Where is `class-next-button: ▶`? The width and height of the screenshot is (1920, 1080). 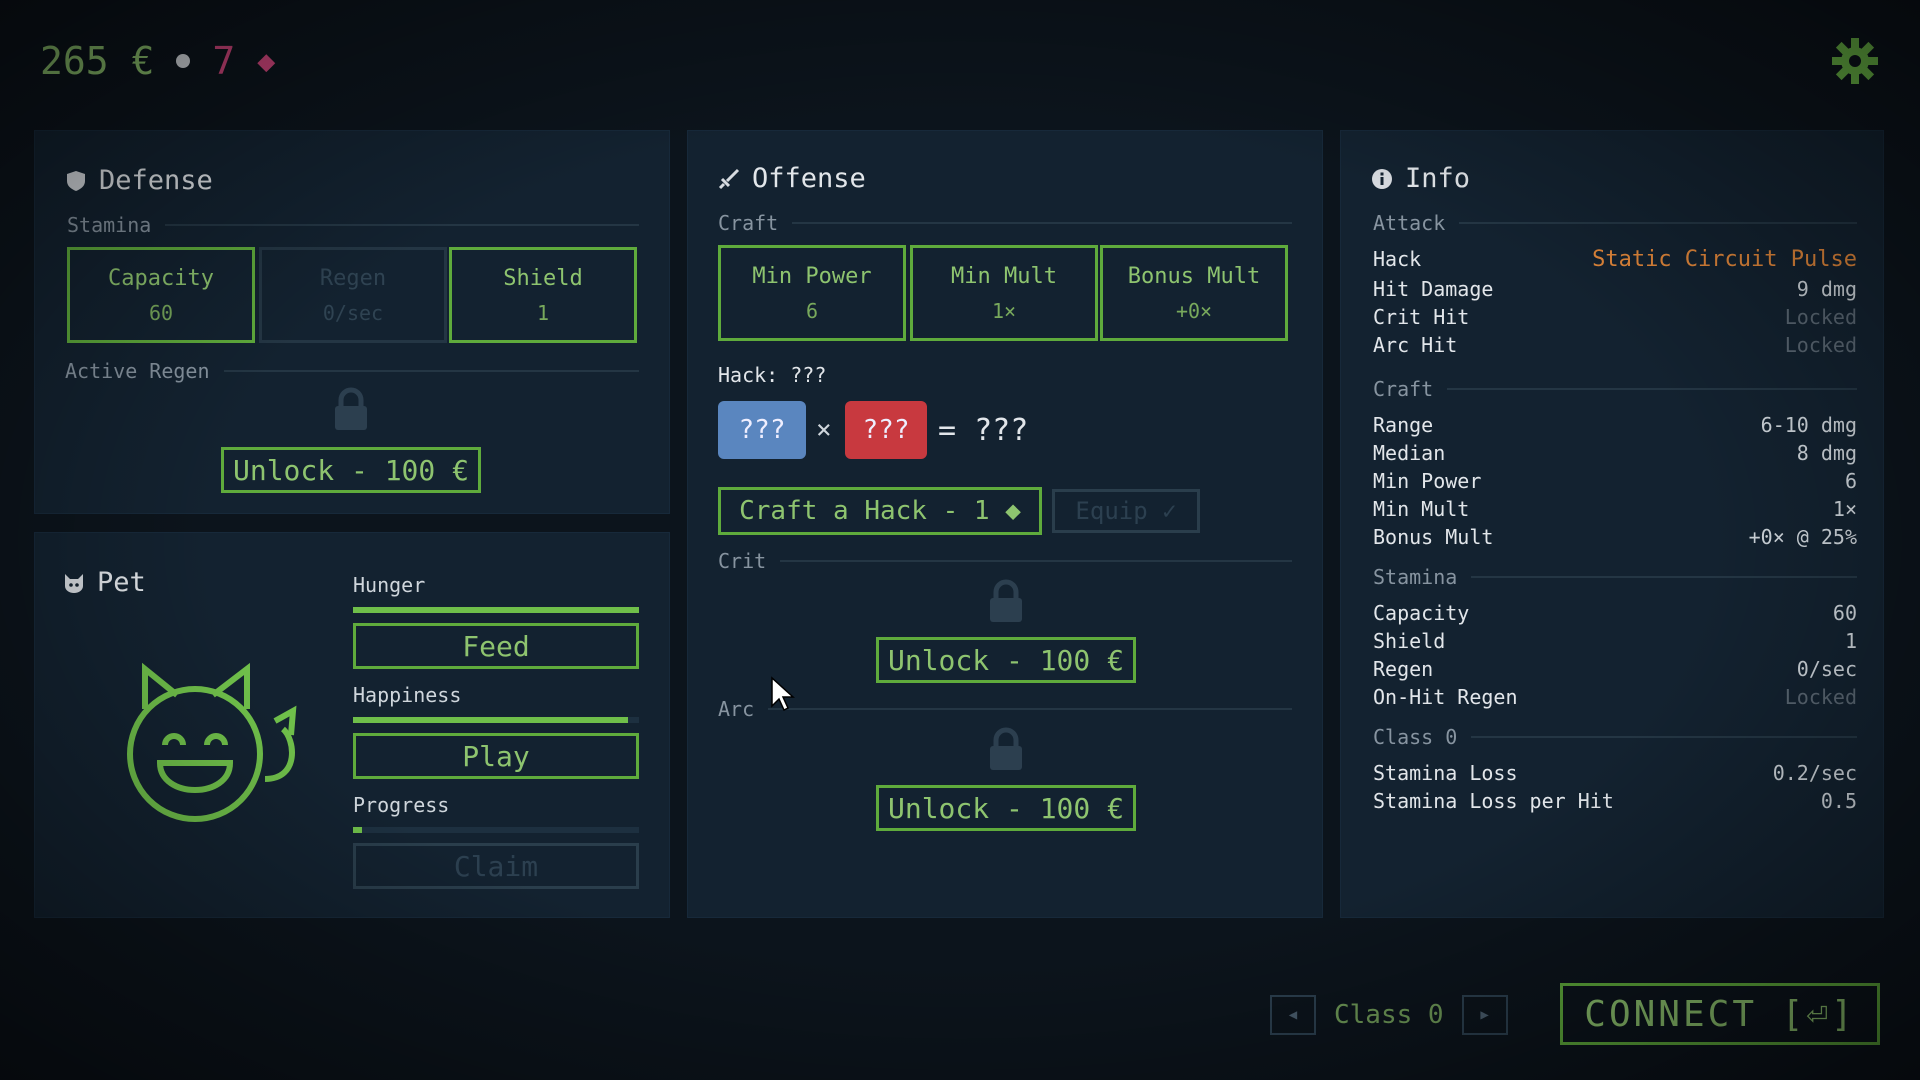
class-next-button: ▶ is located at coordinates (1484, 1015).